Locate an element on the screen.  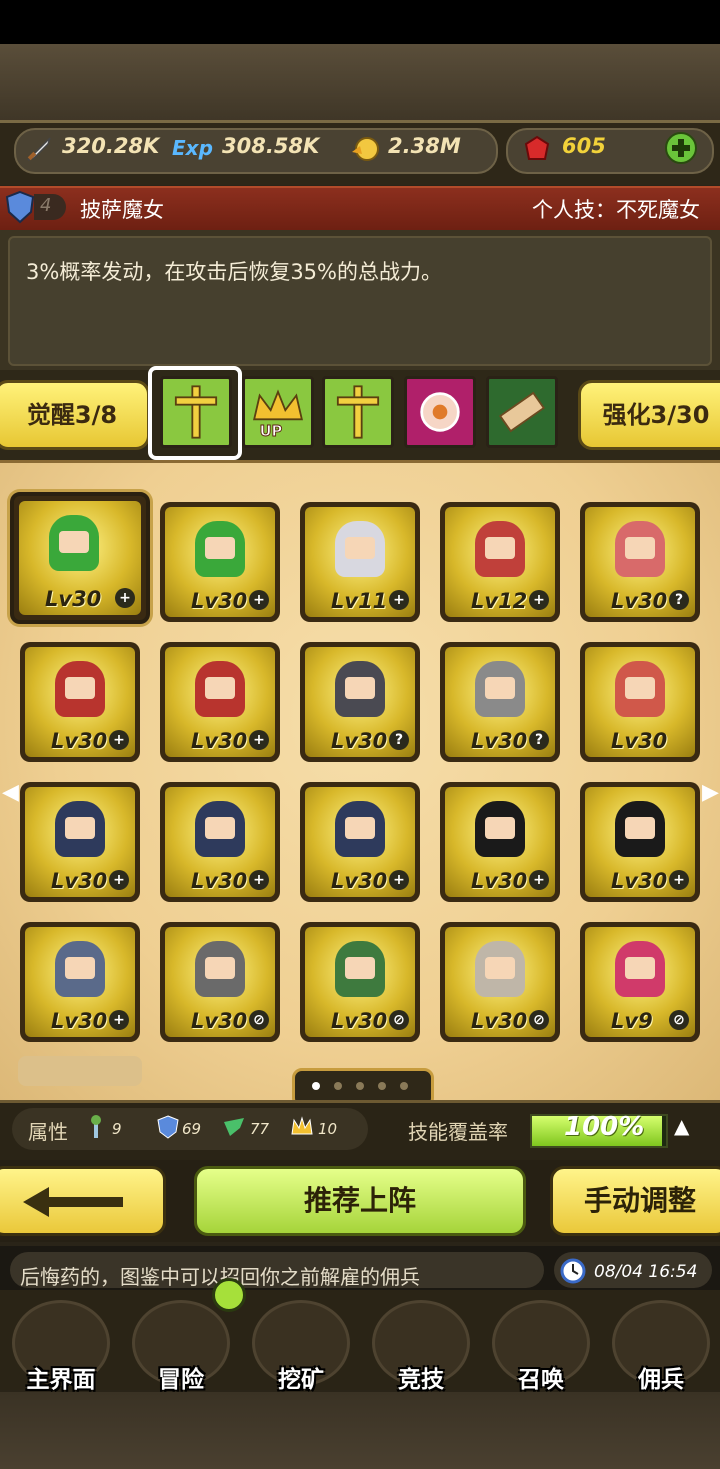
hero-card: Lv30 is located at coordinates (640, 702).